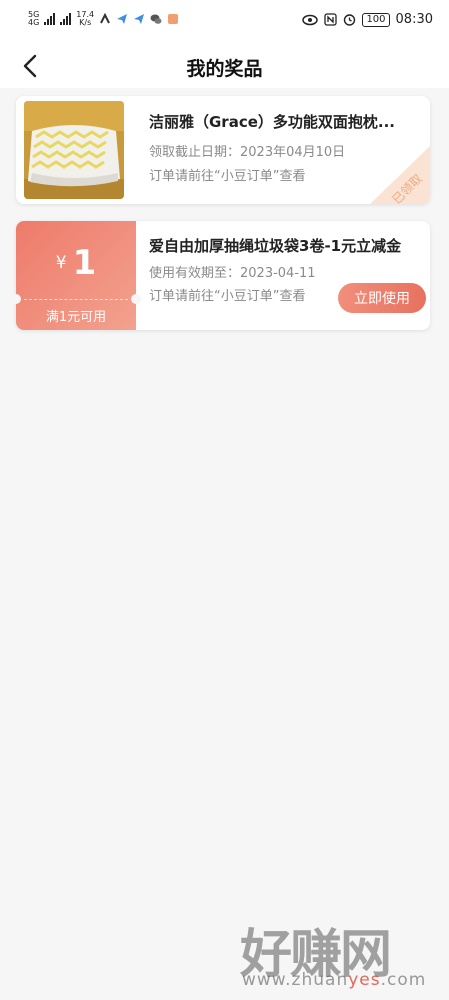  What do you see at coordinates (76, 317) in the screenshot?
I see `coupon-condition: 满1元可用` at bounding box center [76, 317].